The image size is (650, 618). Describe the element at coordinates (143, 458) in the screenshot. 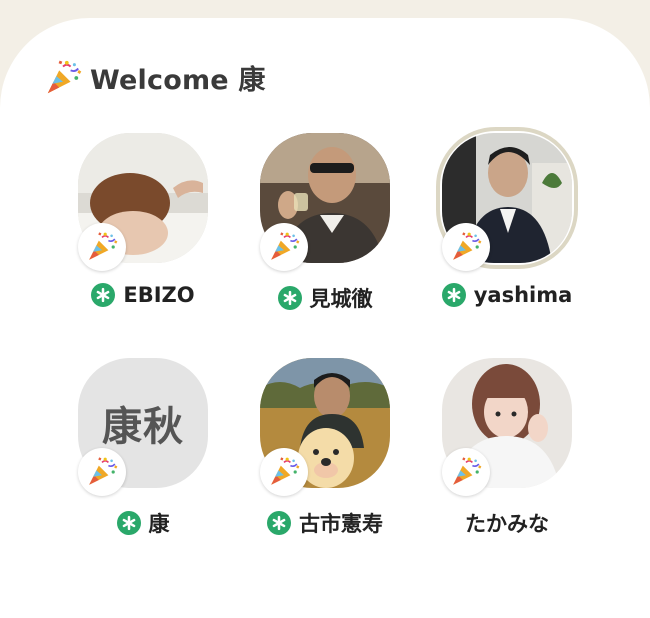

I see `user-card-yasushi: 康秋 康` at that location.